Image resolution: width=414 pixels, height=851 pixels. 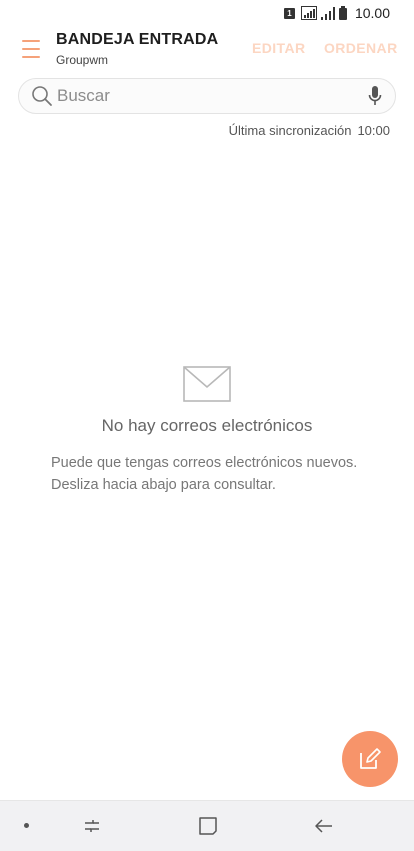 I want to click on mailbox-title: BANDEJA ENTRADA, so click(x=137, y=39).